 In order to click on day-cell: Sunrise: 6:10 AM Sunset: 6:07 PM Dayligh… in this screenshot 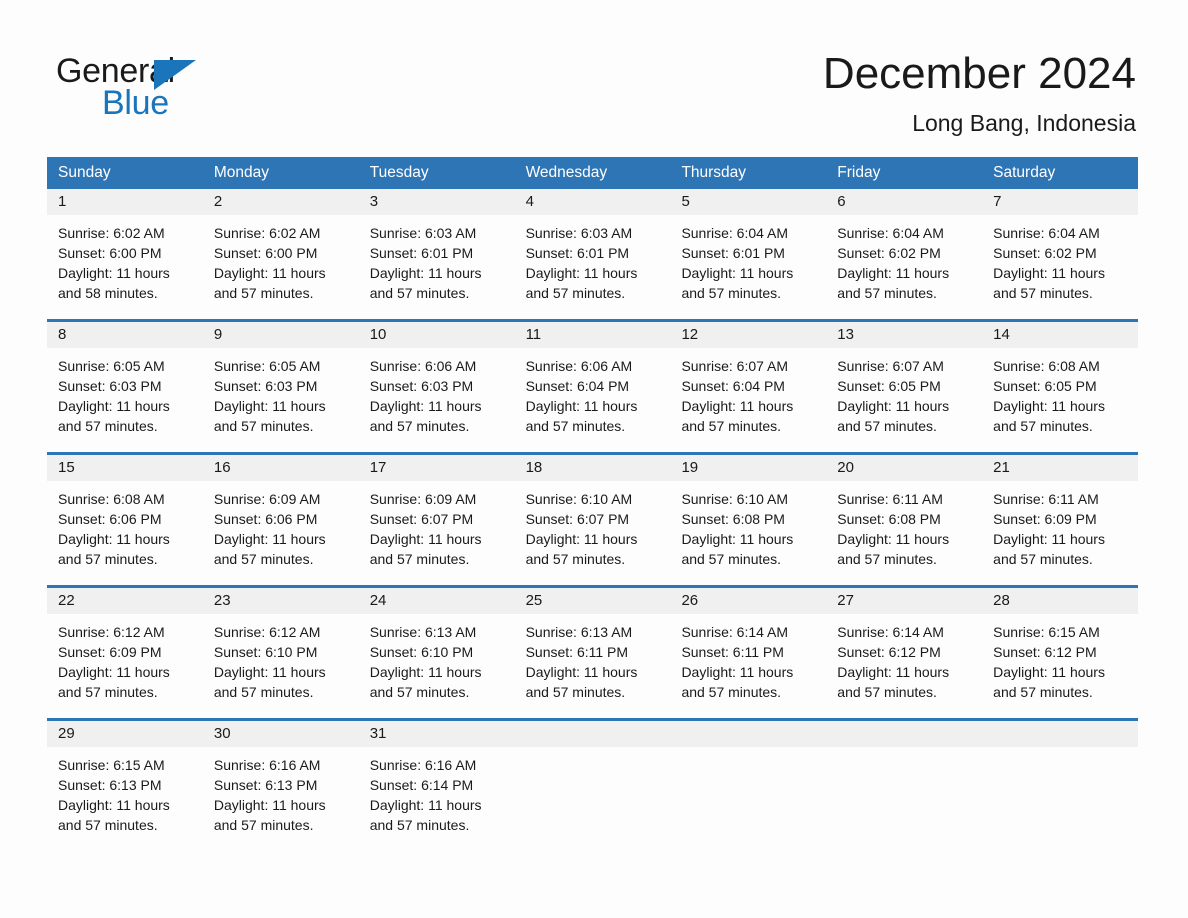, I will do `click(593, 533)`.